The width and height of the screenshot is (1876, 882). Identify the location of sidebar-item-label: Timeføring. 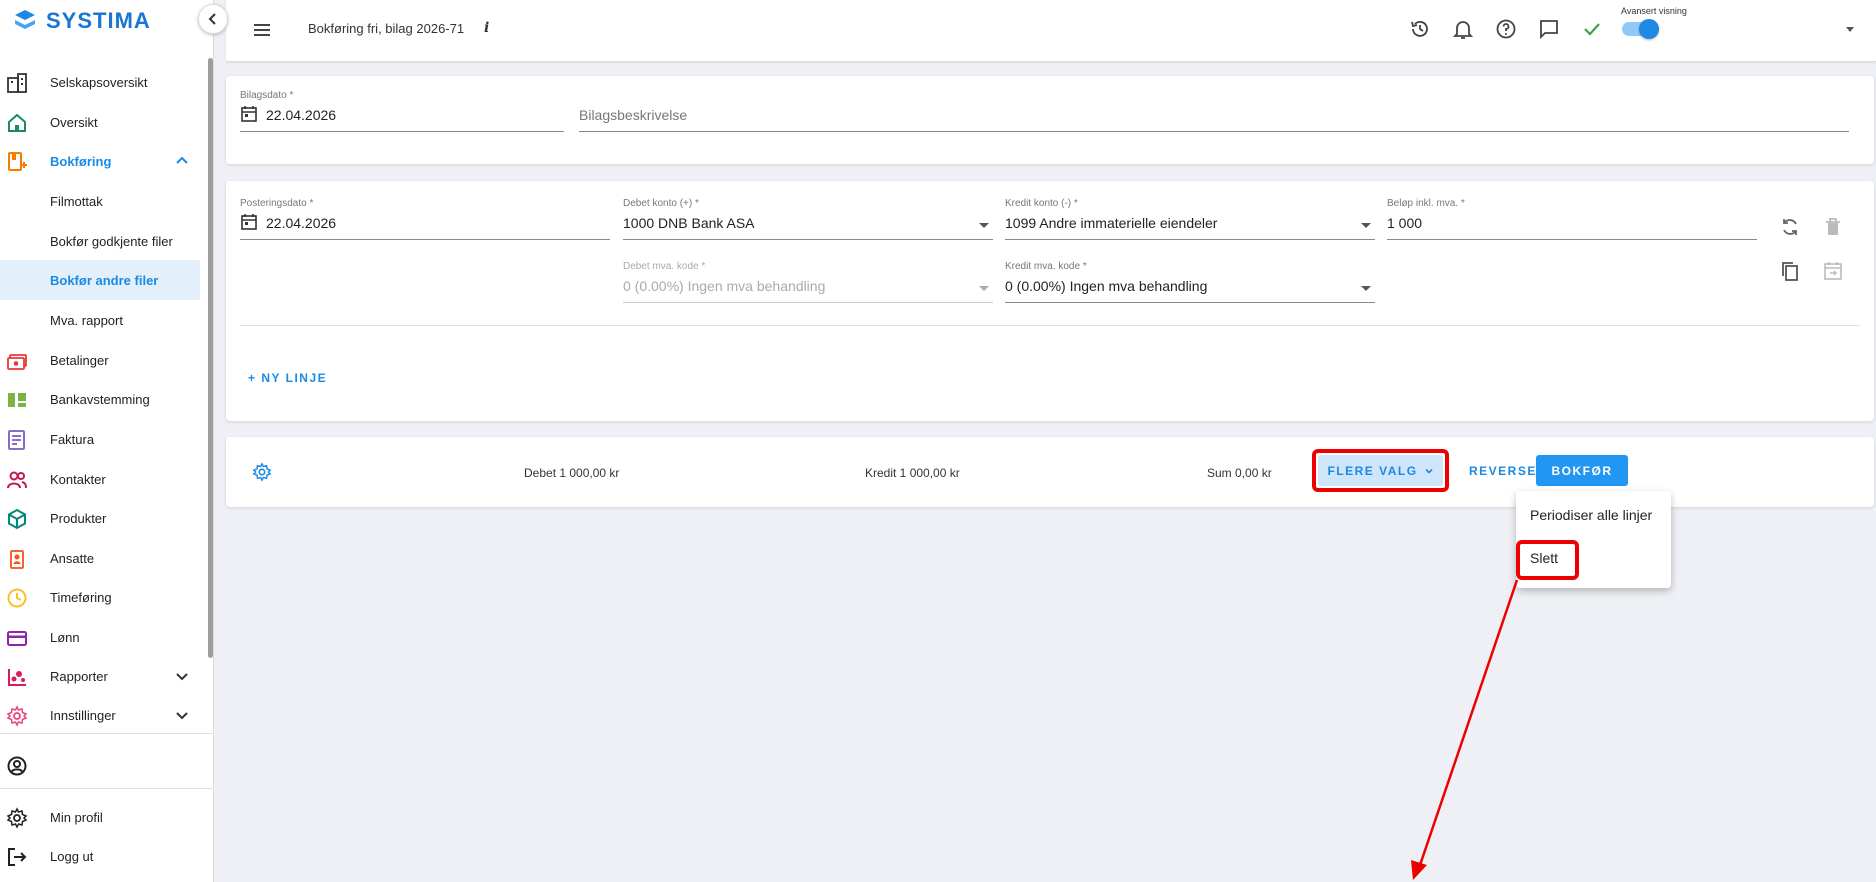
(81, 597).